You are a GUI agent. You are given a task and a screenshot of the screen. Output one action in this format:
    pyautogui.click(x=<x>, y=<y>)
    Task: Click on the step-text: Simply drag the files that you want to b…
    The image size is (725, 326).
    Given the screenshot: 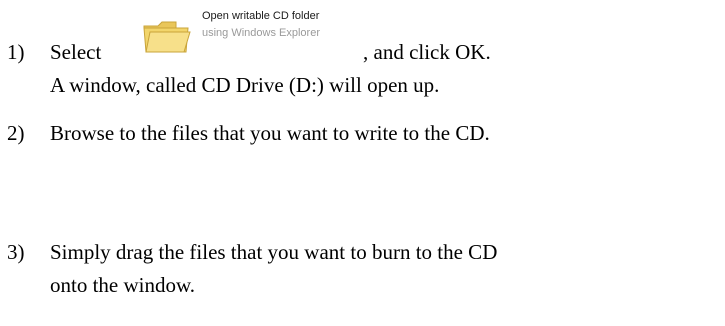 What is the action you would take?
    pyautogui.click(x=274, y=252)
    